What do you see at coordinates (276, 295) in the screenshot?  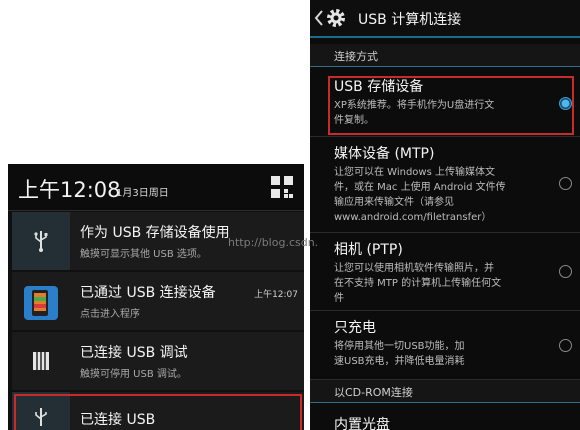 I see `notification-time: 上午12:07` at bounding box center [276, 295].